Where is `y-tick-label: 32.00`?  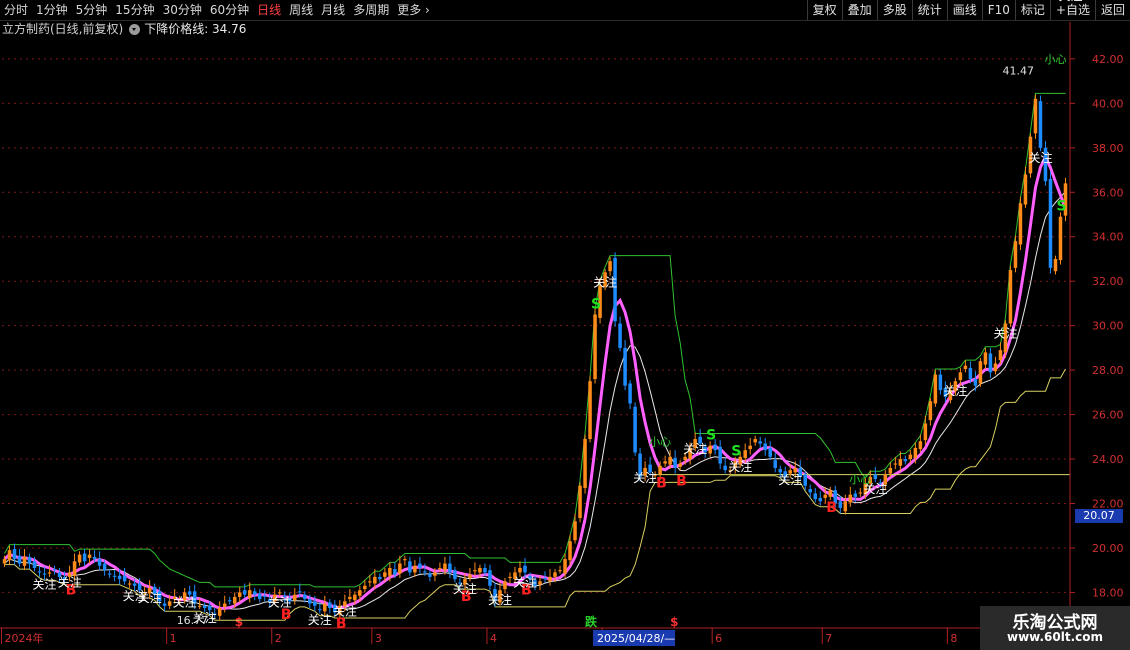 y-tick-label: 32.00 is located at coordinates (1108, 281).